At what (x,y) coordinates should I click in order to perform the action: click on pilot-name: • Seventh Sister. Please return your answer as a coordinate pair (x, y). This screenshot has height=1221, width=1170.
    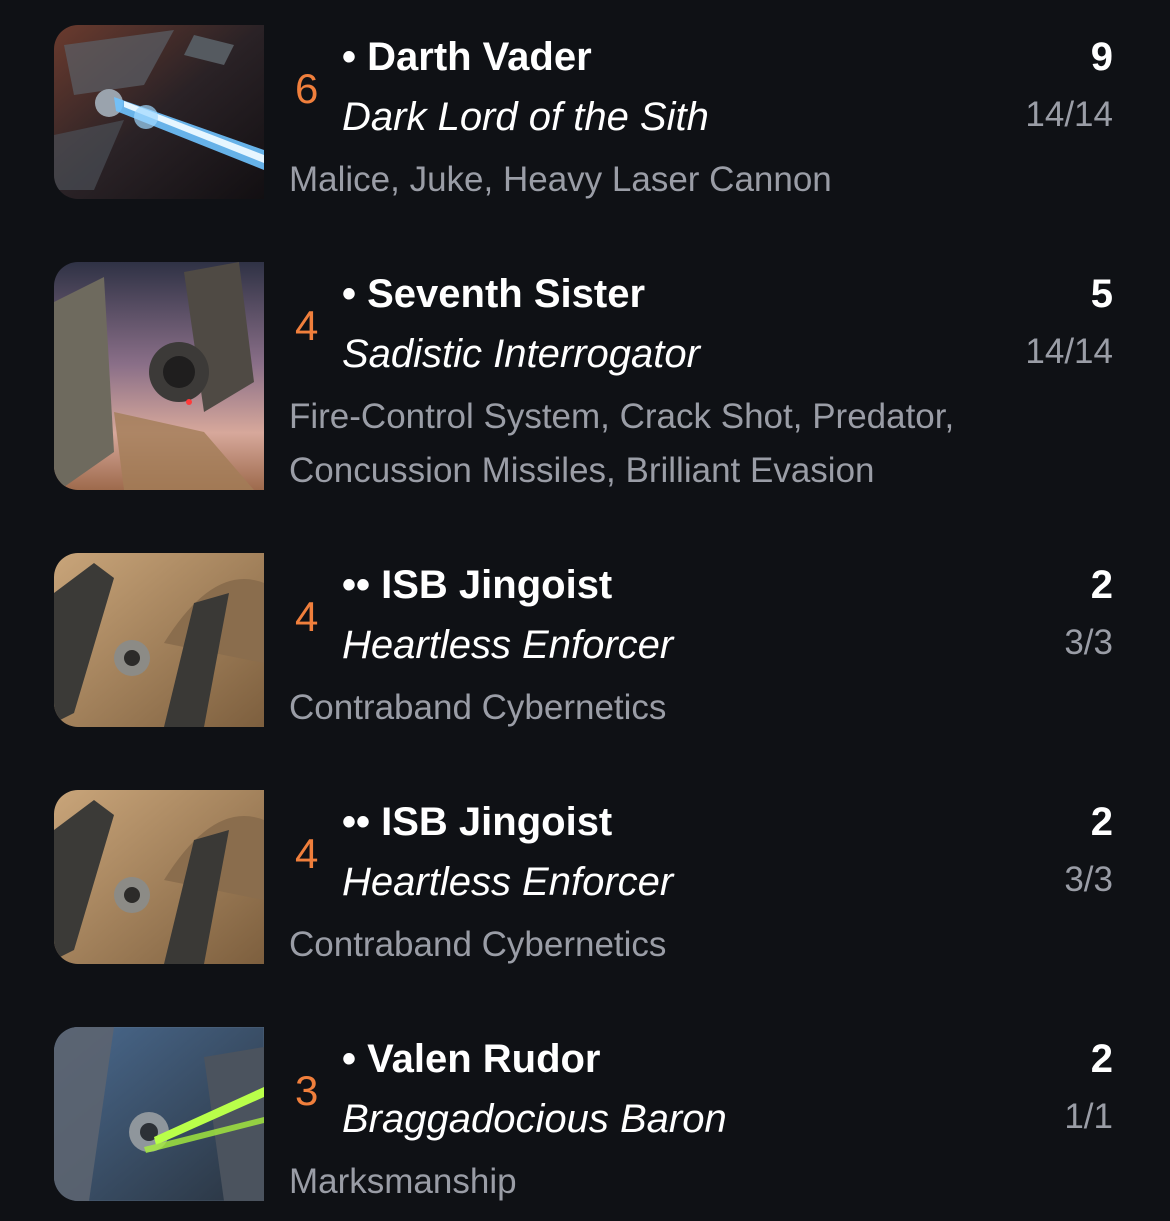
    Looking at the image, I should click on (494, 294).